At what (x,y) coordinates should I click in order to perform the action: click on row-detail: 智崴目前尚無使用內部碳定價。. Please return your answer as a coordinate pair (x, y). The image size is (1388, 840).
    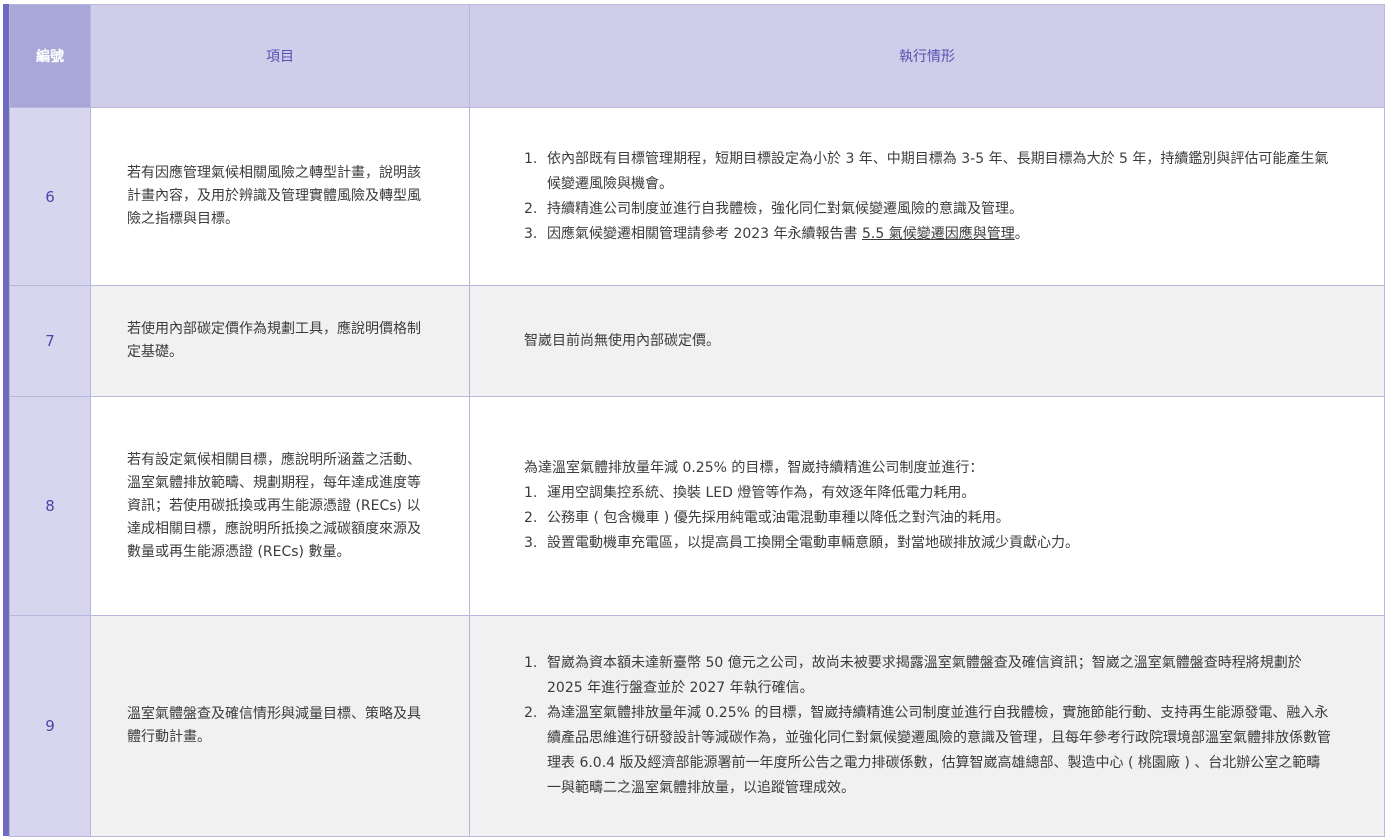
    Looking at the image, I should click on (927, 341).